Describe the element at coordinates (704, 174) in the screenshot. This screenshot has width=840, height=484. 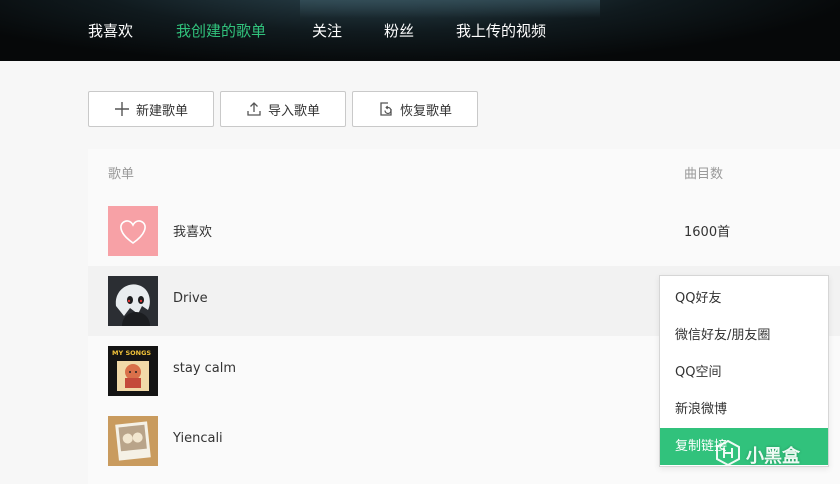
I see `column-header-track-count: 曲目数` at that location.